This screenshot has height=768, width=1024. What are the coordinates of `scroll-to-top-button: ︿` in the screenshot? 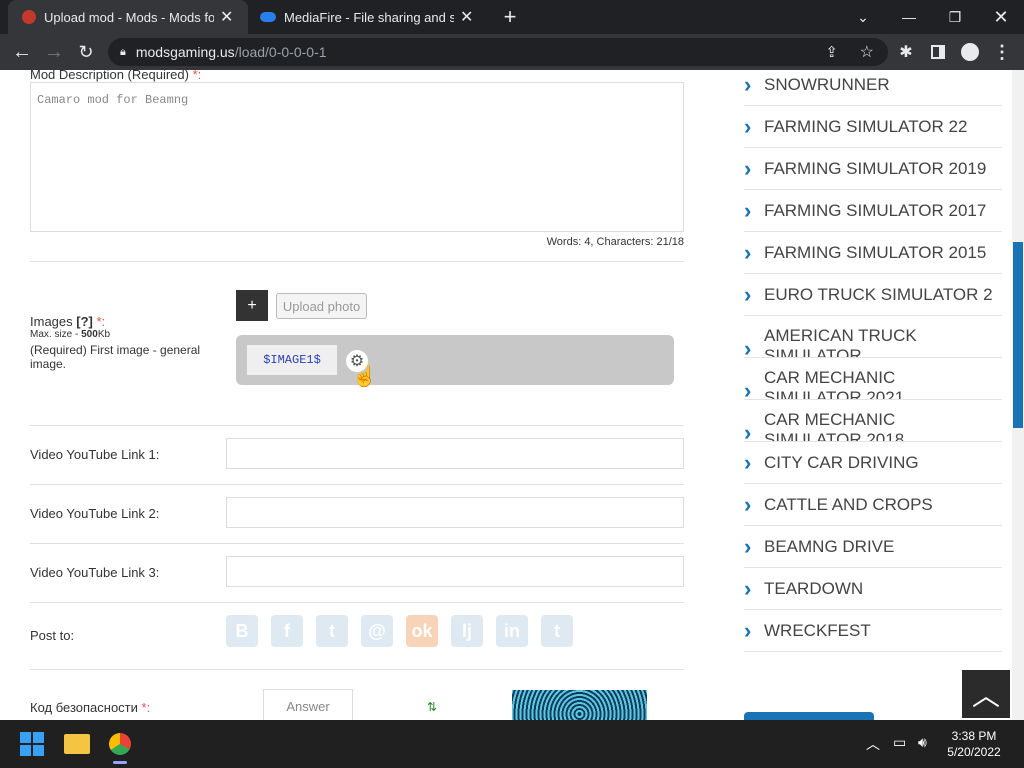 It's located at (986, 694).